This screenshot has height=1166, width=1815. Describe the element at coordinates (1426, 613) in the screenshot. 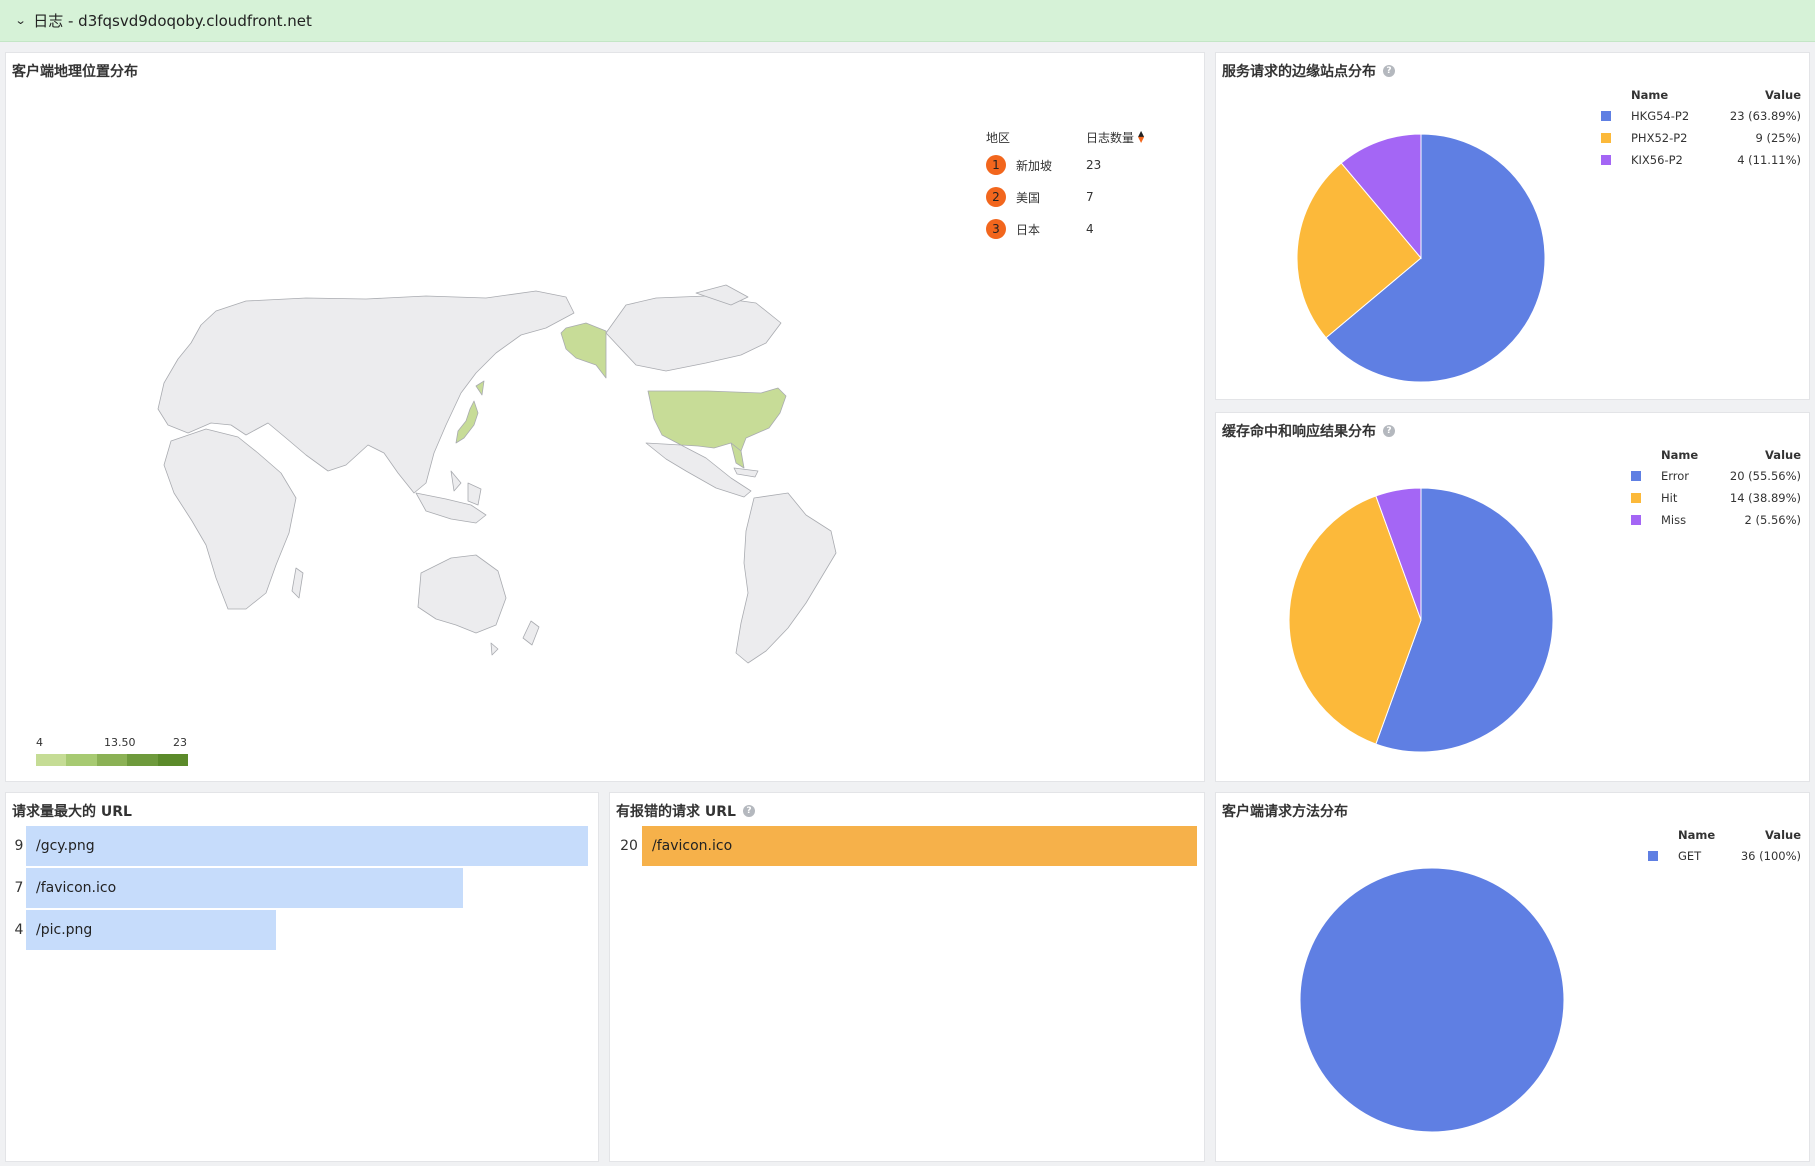

I see `cache-pie-chart` at that location.